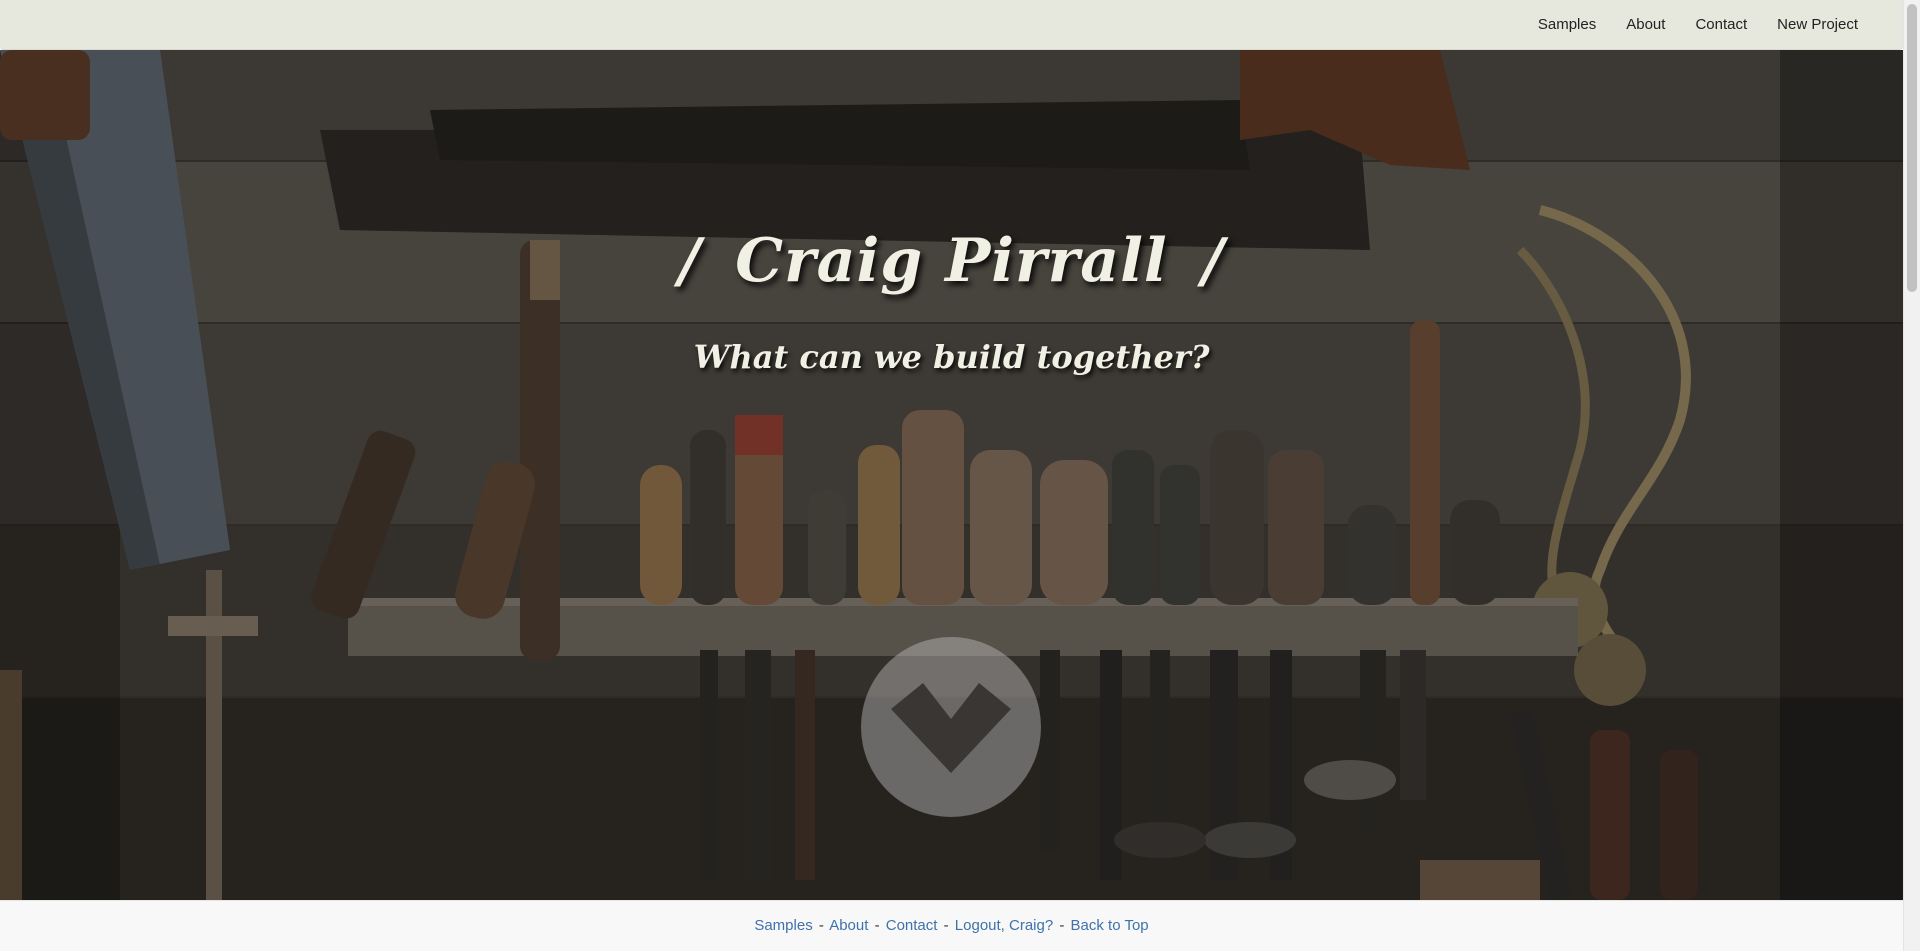  Describe the element at coordinates (951, 25) in the screenshot. I see `top-navbar: Samples About Contact New Project` at that location.